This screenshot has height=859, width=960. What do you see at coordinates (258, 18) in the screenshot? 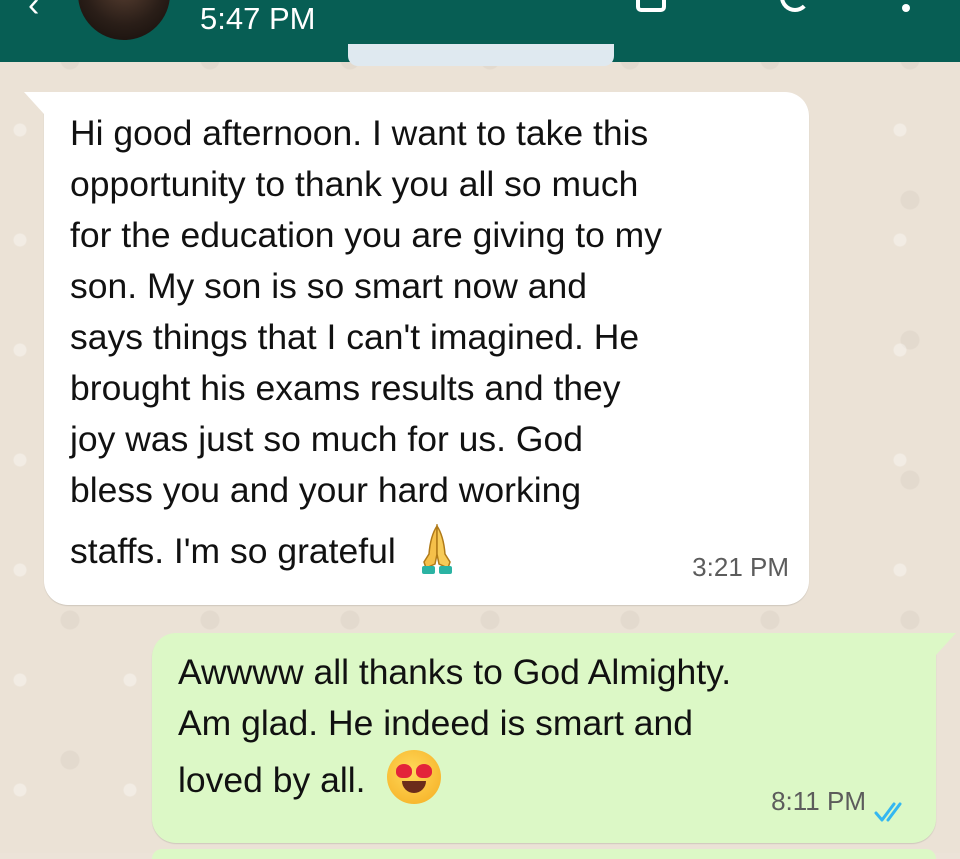
I see `contact-status-text: 5:47 PM` at bounding box center [258, 18].